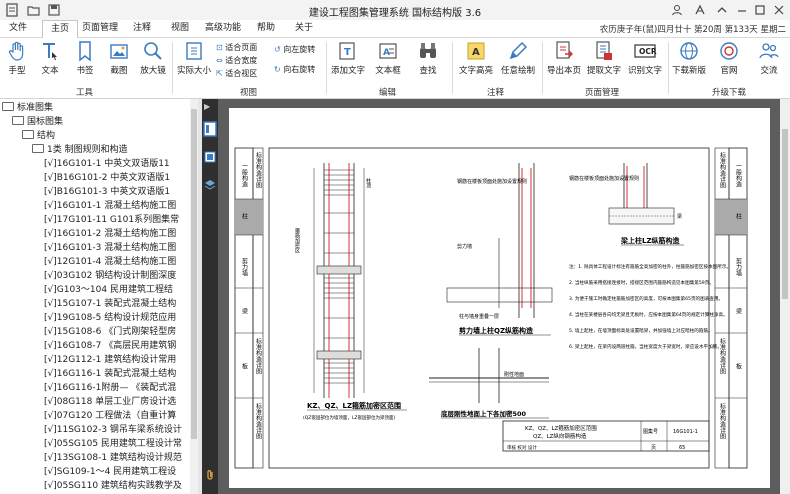 Image resolution: width=790 pixels, height=494 pixels. Describe the element at coordinates (645, 58) in the screenshot. I see `ocr-button: 识别文字` at that location.